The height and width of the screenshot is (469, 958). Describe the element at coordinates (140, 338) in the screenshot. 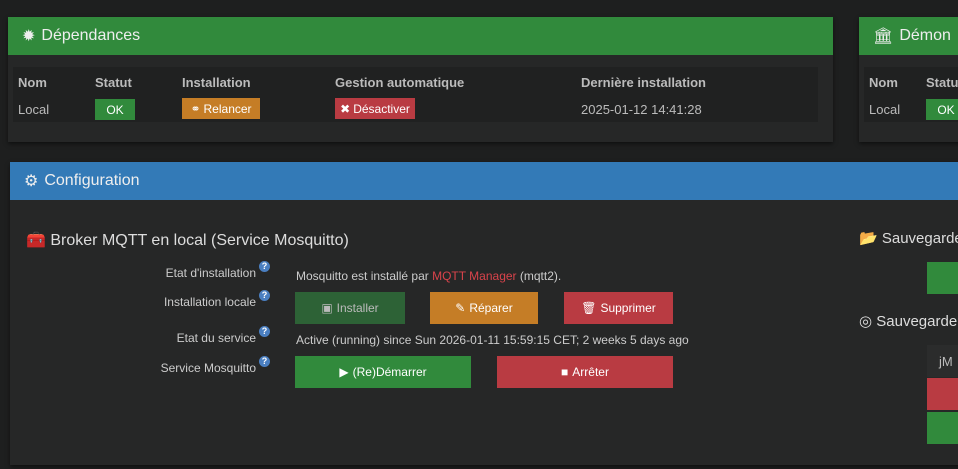

I see `etat-service-row: Etat du service?` at that location.